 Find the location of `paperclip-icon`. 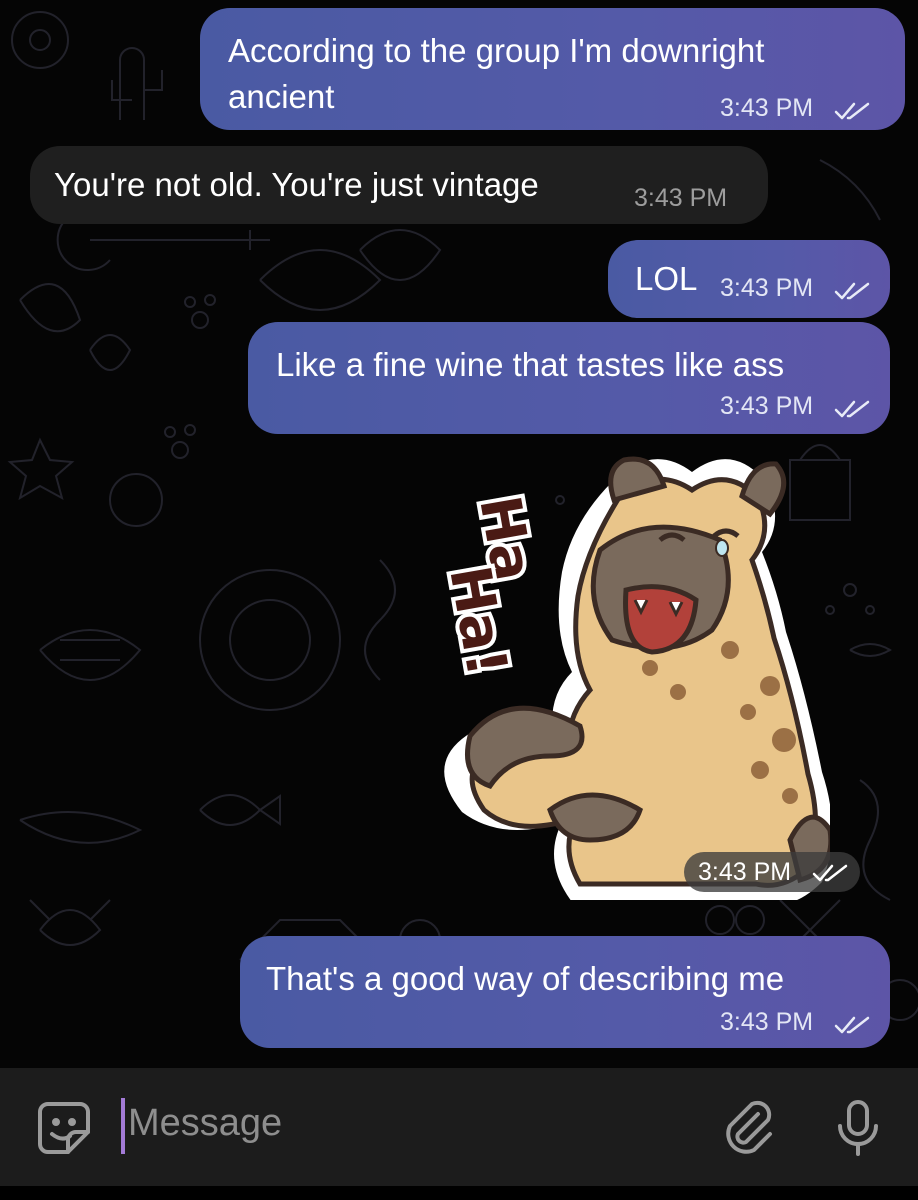

paperclip-icon is located at coordinates (748, 1128).